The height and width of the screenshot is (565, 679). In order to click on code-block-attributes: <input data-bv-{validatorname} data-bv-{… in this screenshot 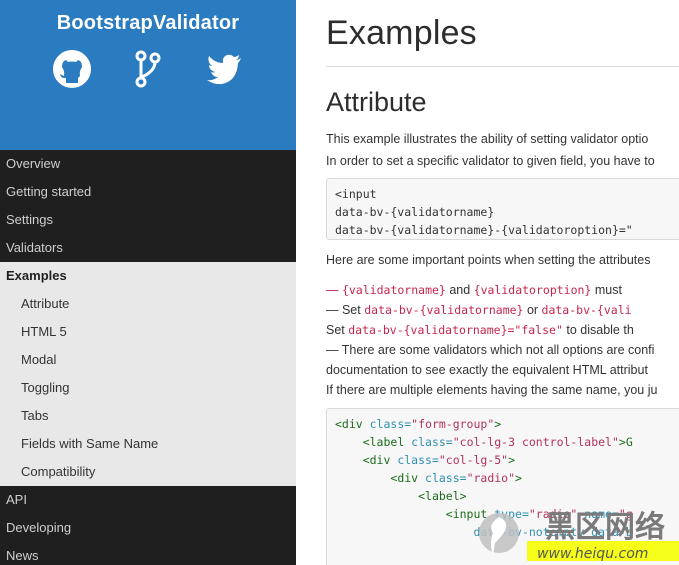, I will do `click(502, 209)`.